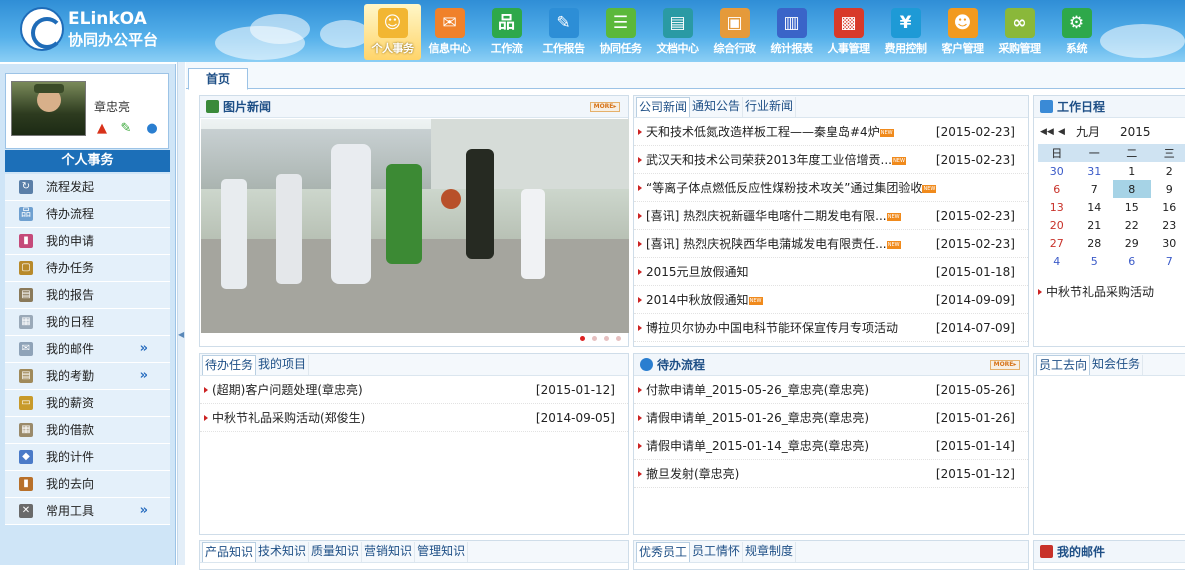 The width and height of the screenshot is (1185, 570). Describe the element at coordinates (87, 187) in the screenshot. I see `sidebar-item-process-start: ↻流程发起` at that location.